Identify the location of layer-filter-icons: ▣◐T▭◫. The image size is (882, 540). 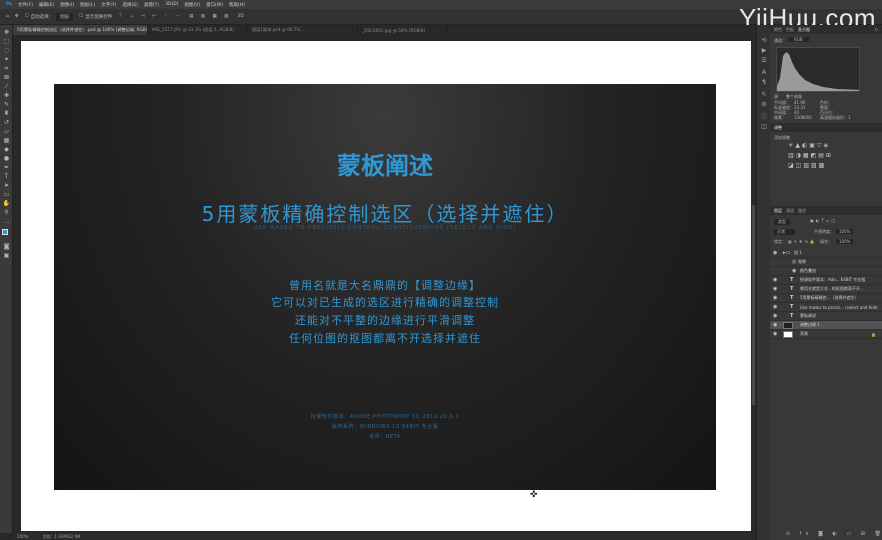
(823, 220).